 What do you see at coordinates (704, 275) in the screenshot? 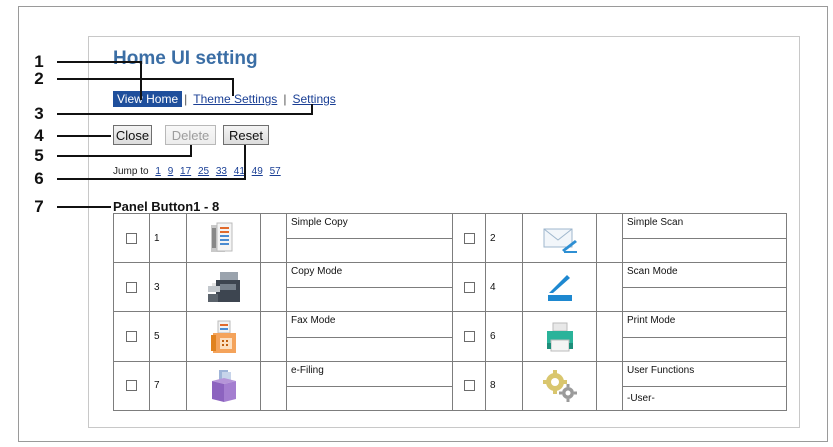
I see `button-label: Scan Mode` at bounding box center [704, 275].